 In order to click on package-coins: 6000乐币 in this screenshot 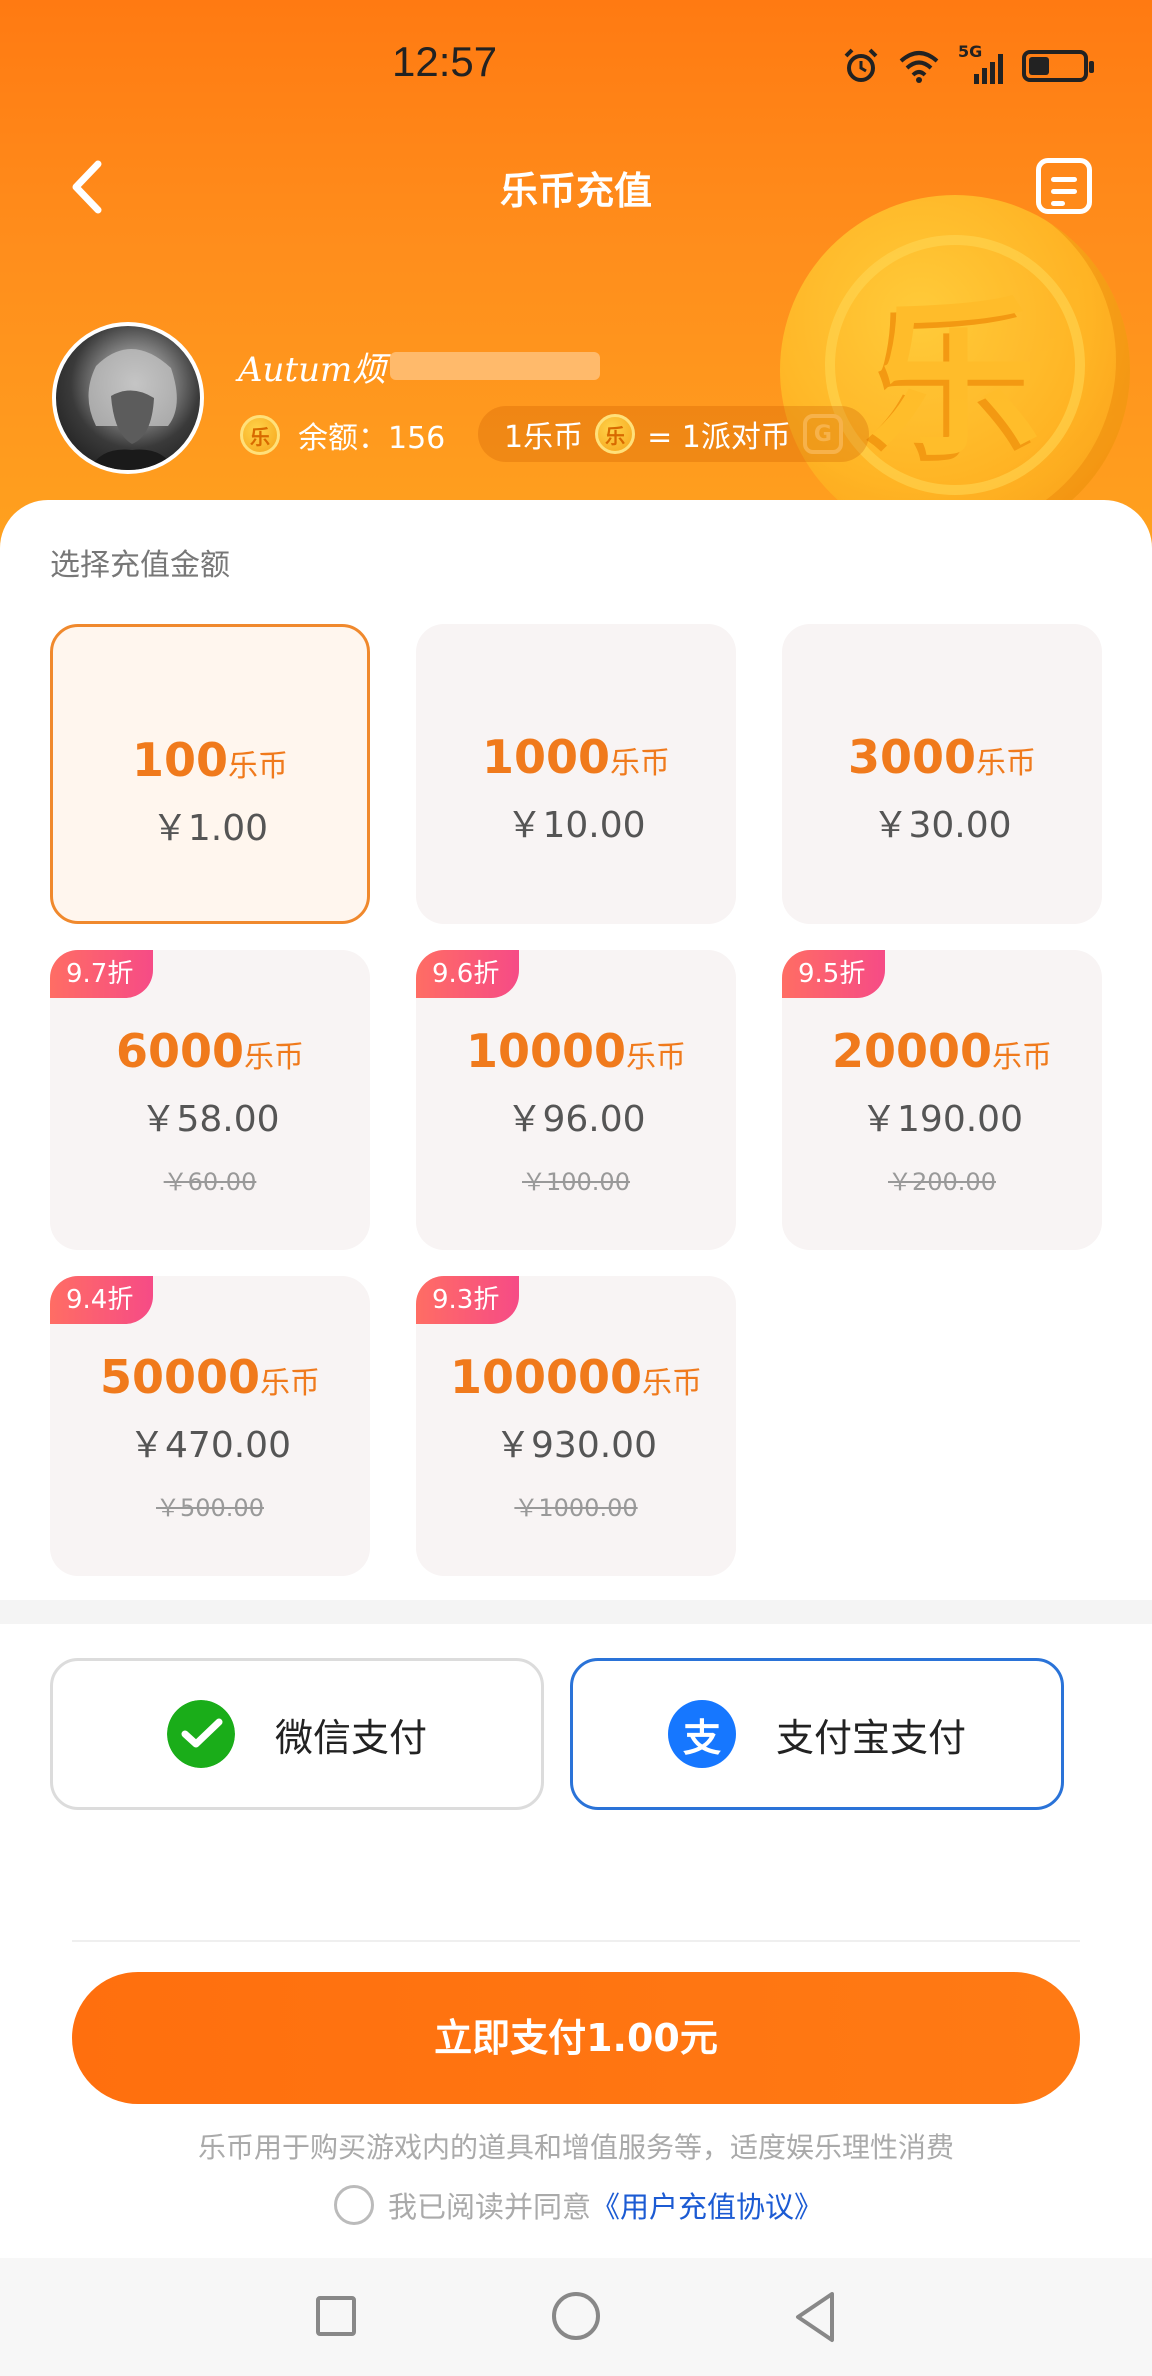, I will do `click(210, 1051)`.